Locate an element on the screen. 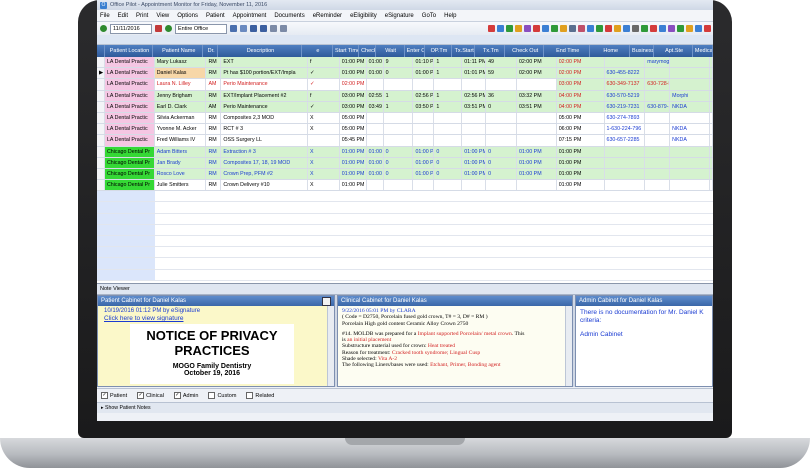 The height and width of the screenshot is (468, 810). column-header: Medica is located at coordinates (703, 51).